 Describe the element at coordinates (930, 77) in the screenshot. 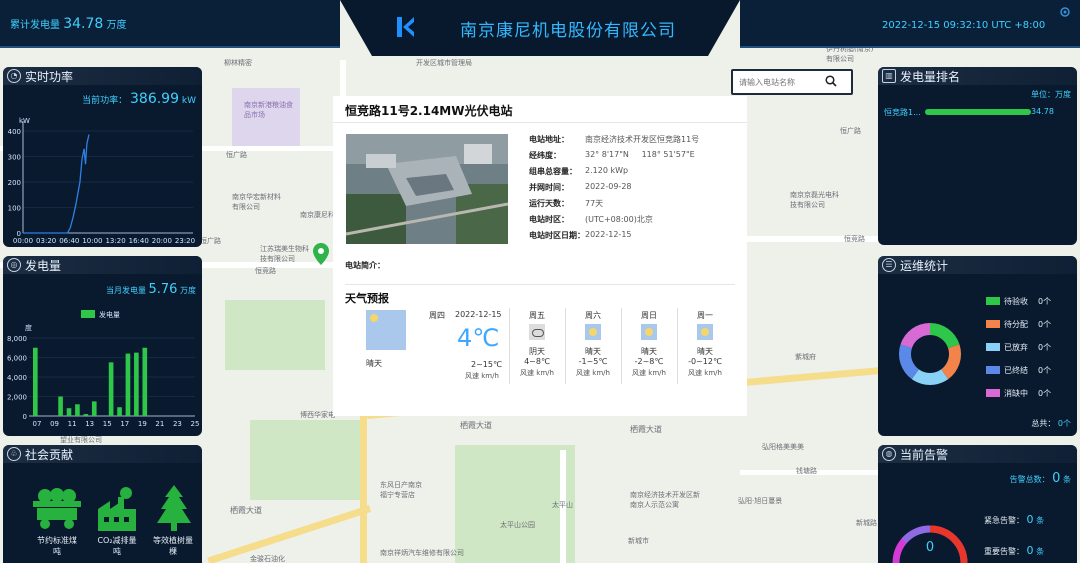

I see `panel-title: 发电量排名` at that location.